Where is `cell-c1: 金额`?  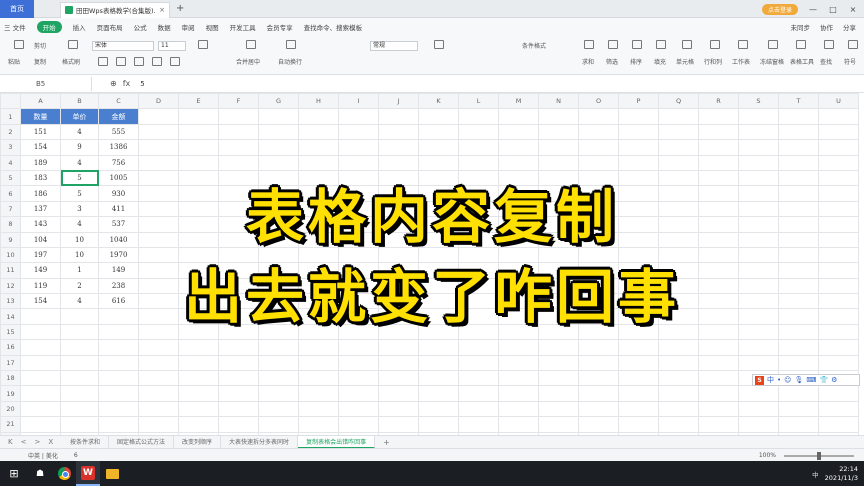 cell-c1: 金额 is located at coordinates (118, 116).